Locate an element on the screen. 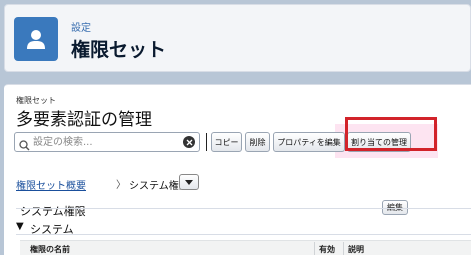  breadcrumb-dropdown-button is located at coordinates (189, 182).